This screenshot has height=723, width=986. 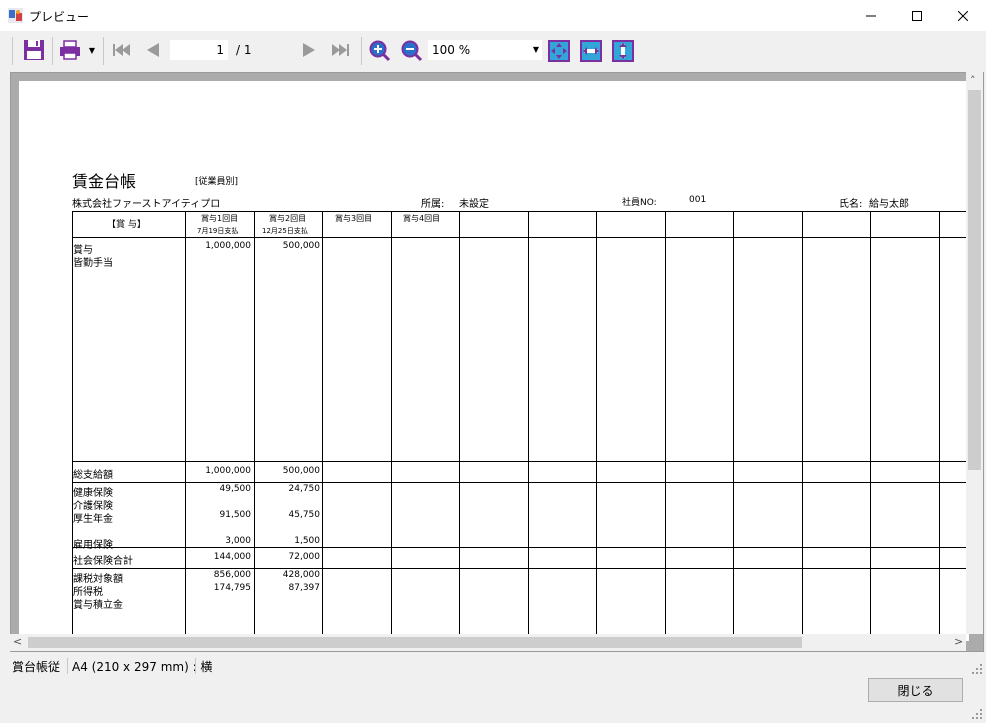 I want to click on horizontal-scrollbar: < >, so click(x=488, y=642).